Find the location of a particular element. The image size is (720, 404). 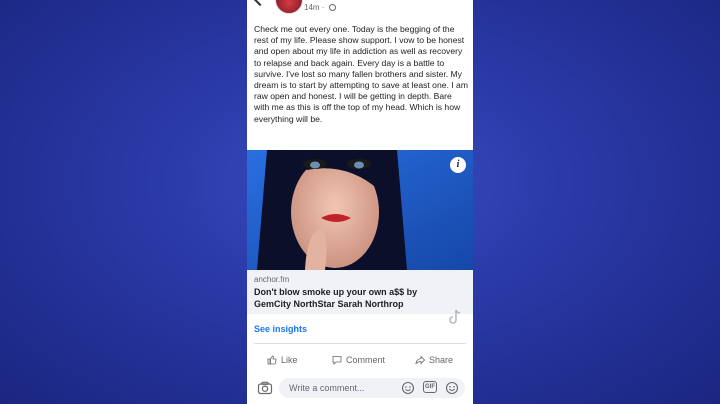

portrait-image is located at coordinates (360, 210).